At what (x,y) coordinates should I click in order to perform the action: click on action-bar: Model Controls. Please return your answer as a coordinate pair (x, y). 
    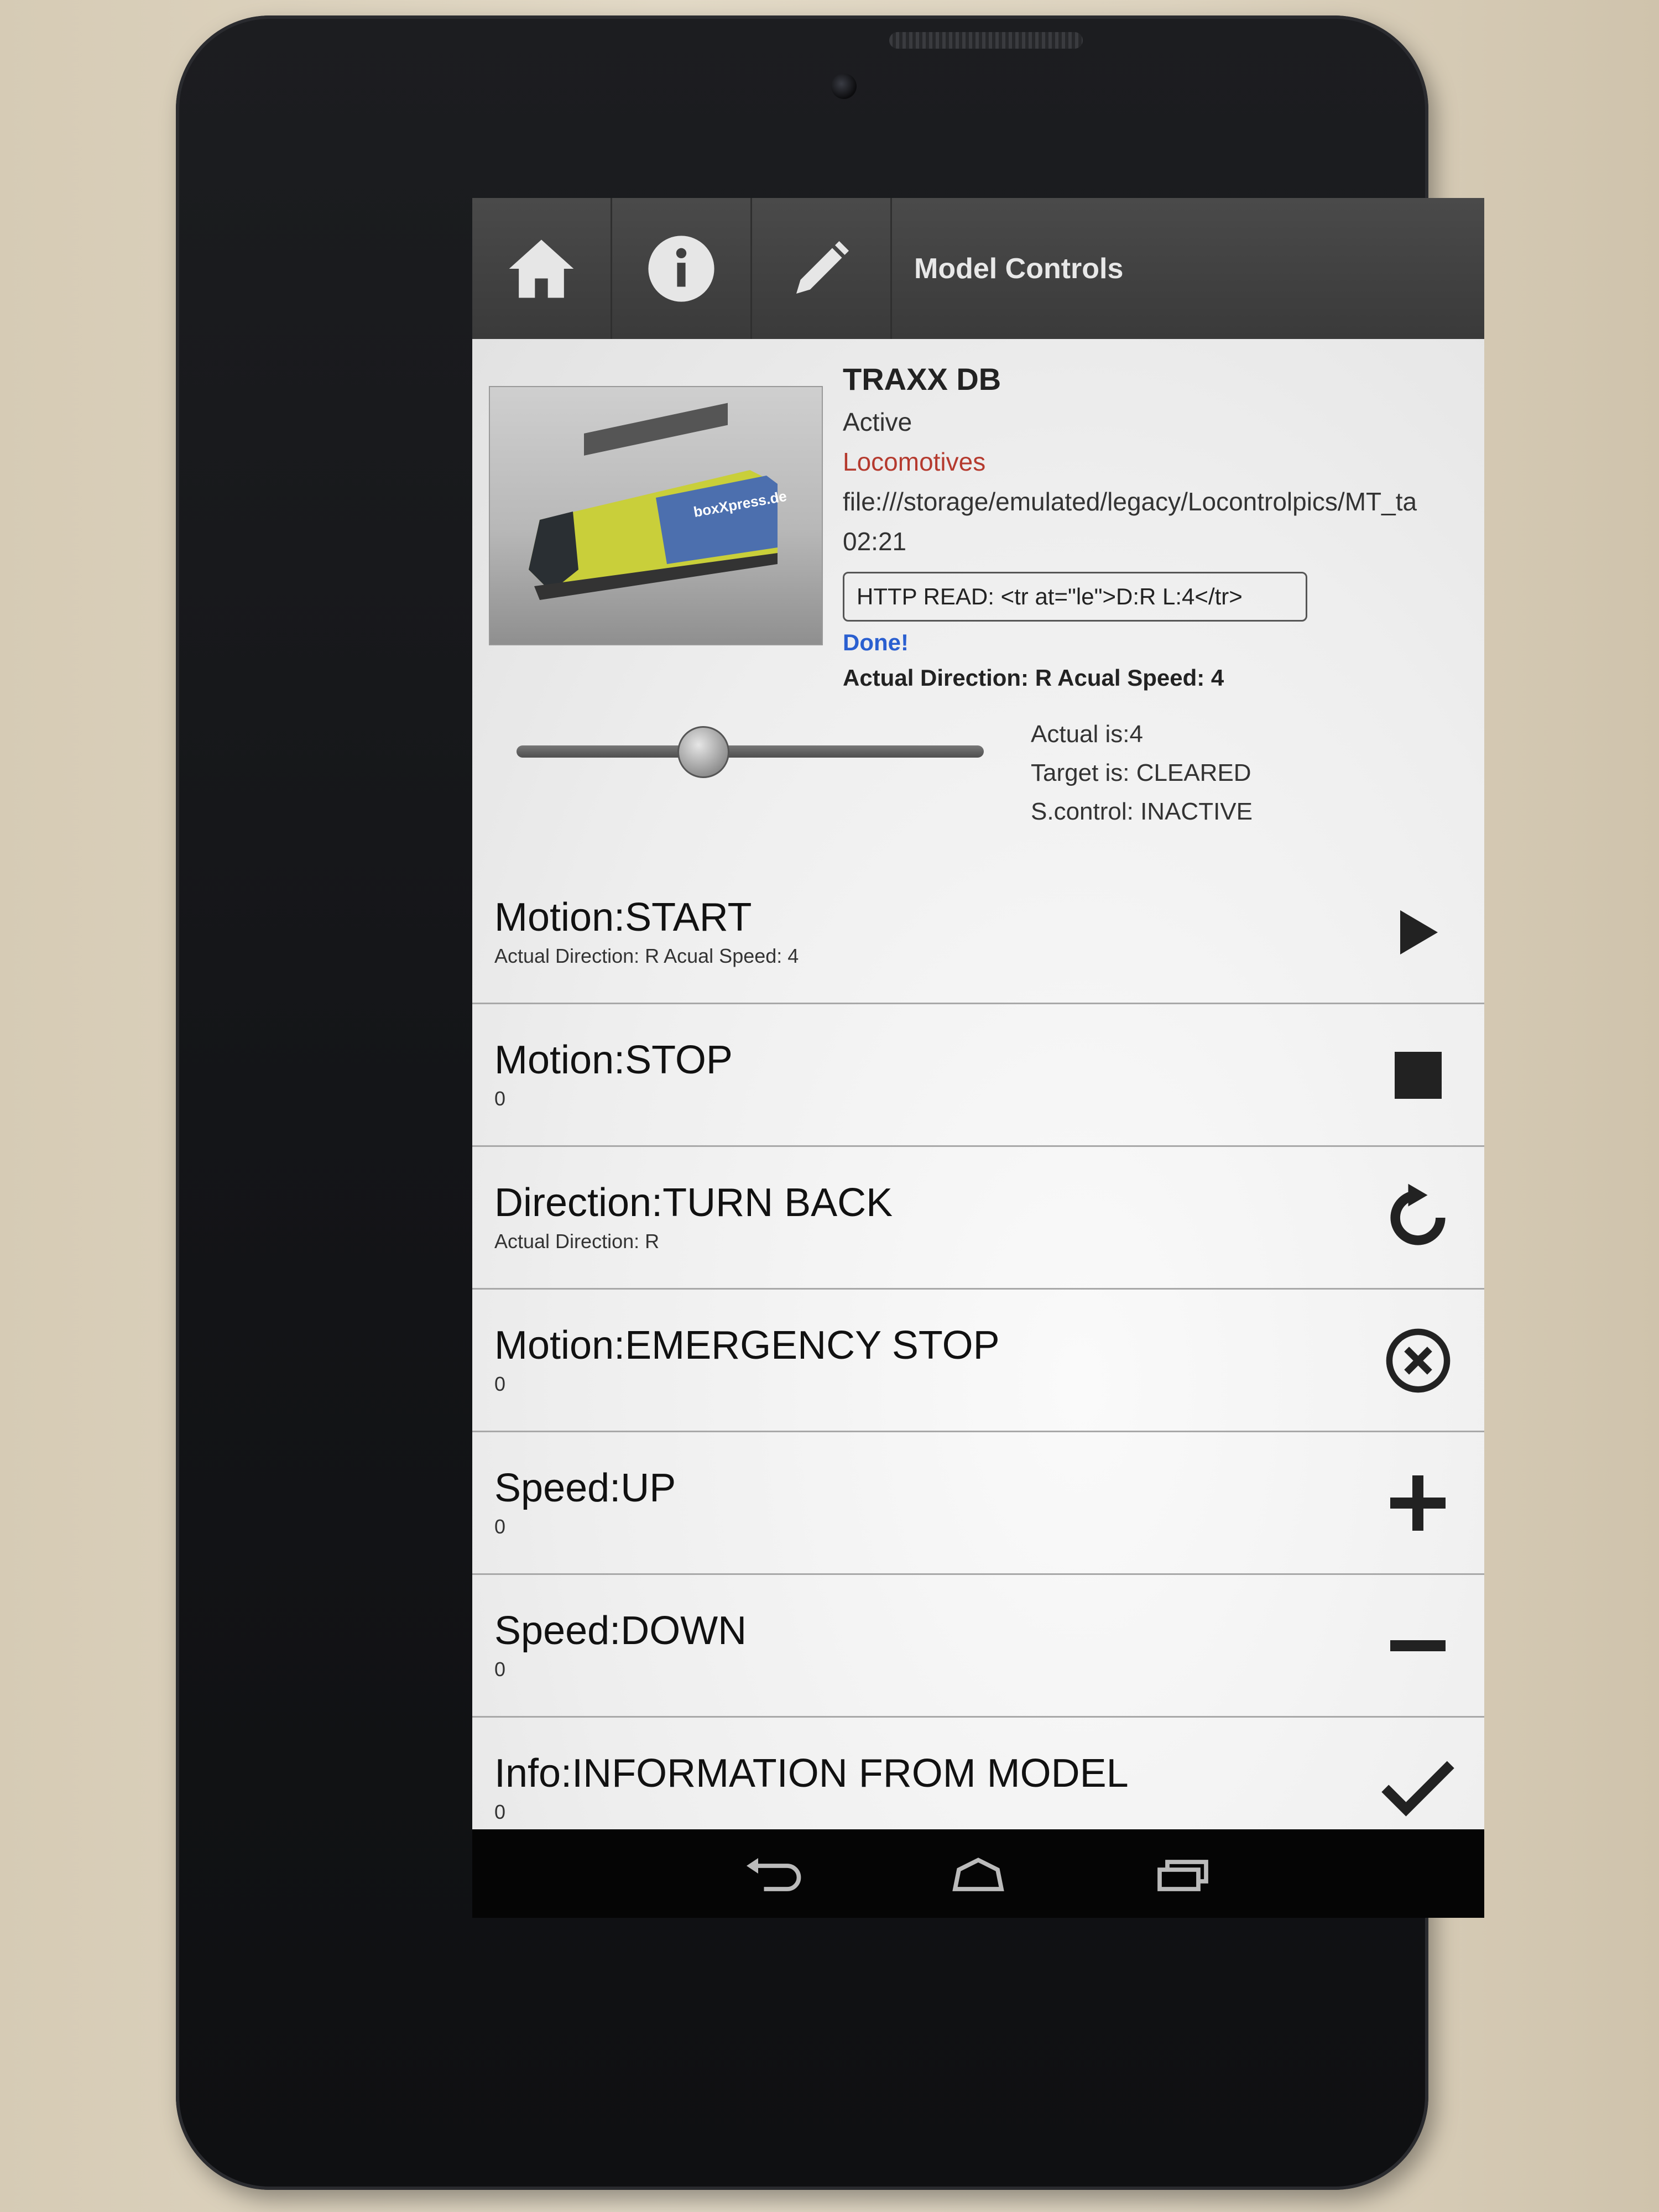
    Looking at the image, I should click on (978, 269).